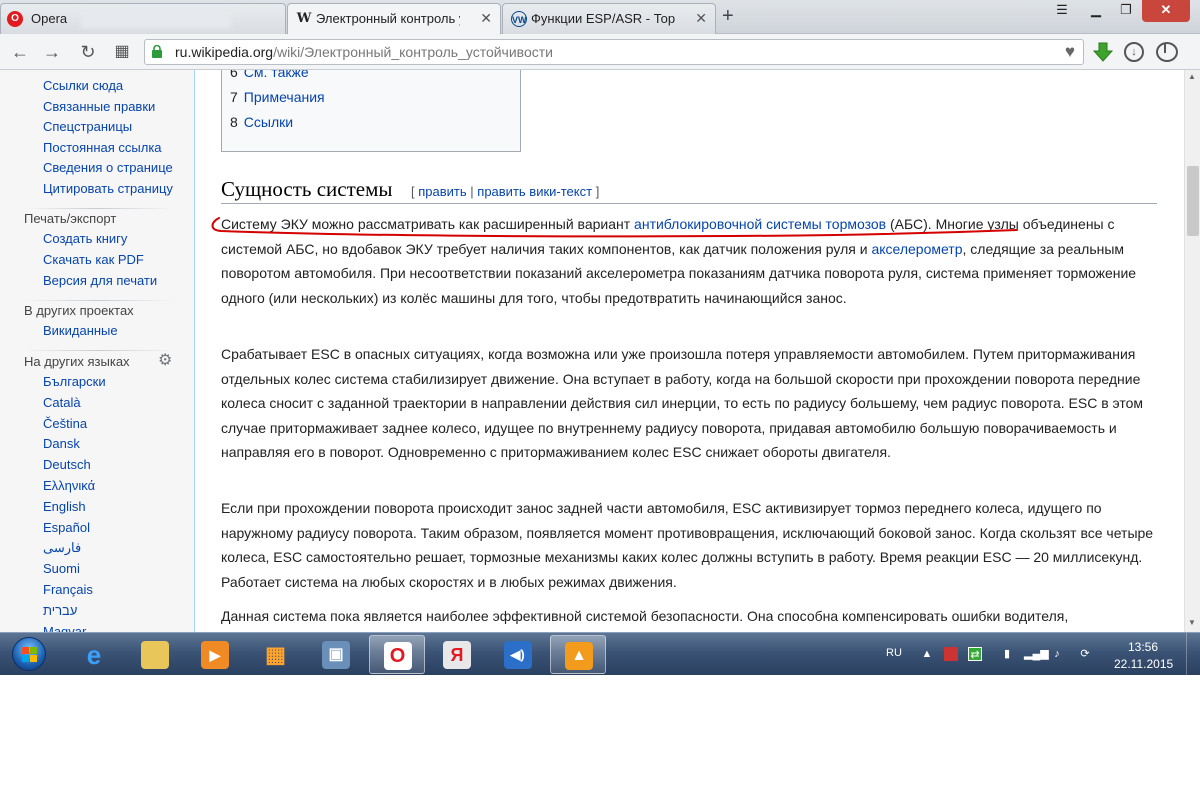 This screenshot has height=791, width=1200. Describe the element at coordinates (1103, 52) in the screenshot. I see `download-arrow-icon` at that location.